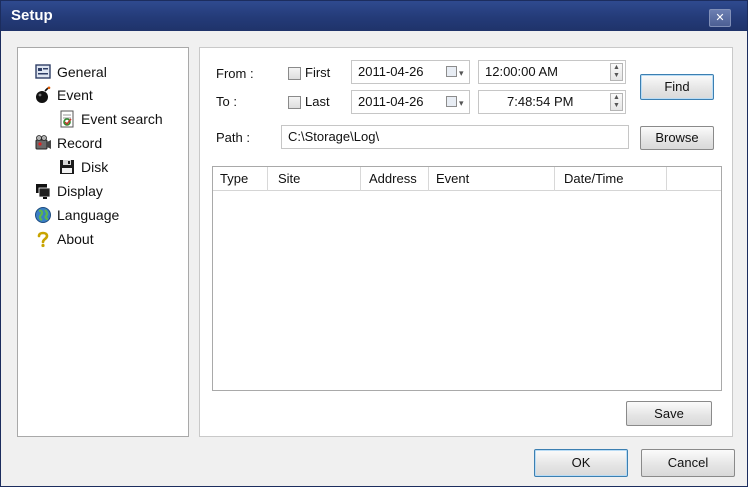 The image size is (748, 487). I want to click on nav-item-language: Language, so click(76, 215).